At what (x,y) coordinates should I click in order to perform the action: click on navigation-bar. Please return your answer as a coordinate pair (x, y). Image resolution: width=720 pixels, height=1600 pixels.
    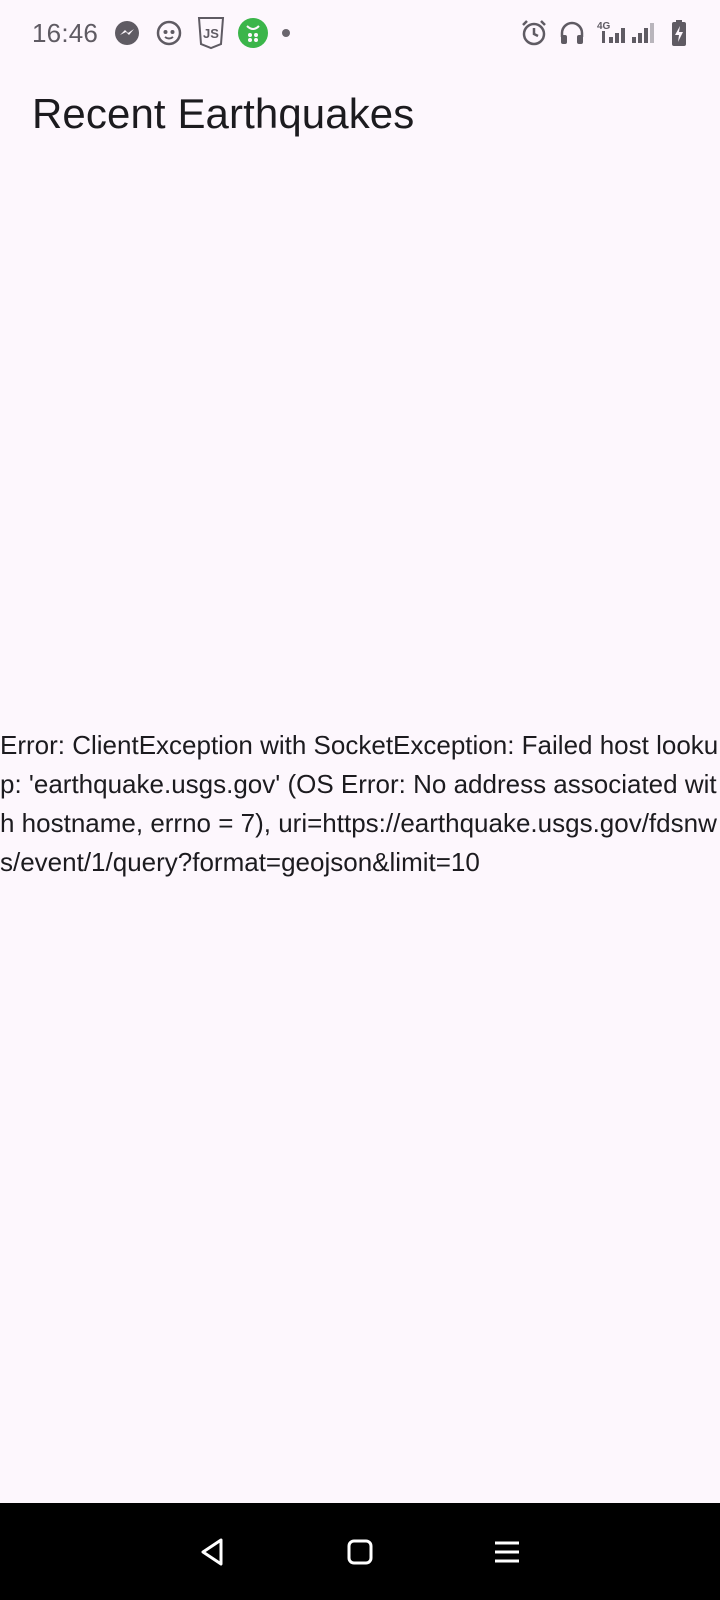
    Looking at the image, I should click on (360, 1551).